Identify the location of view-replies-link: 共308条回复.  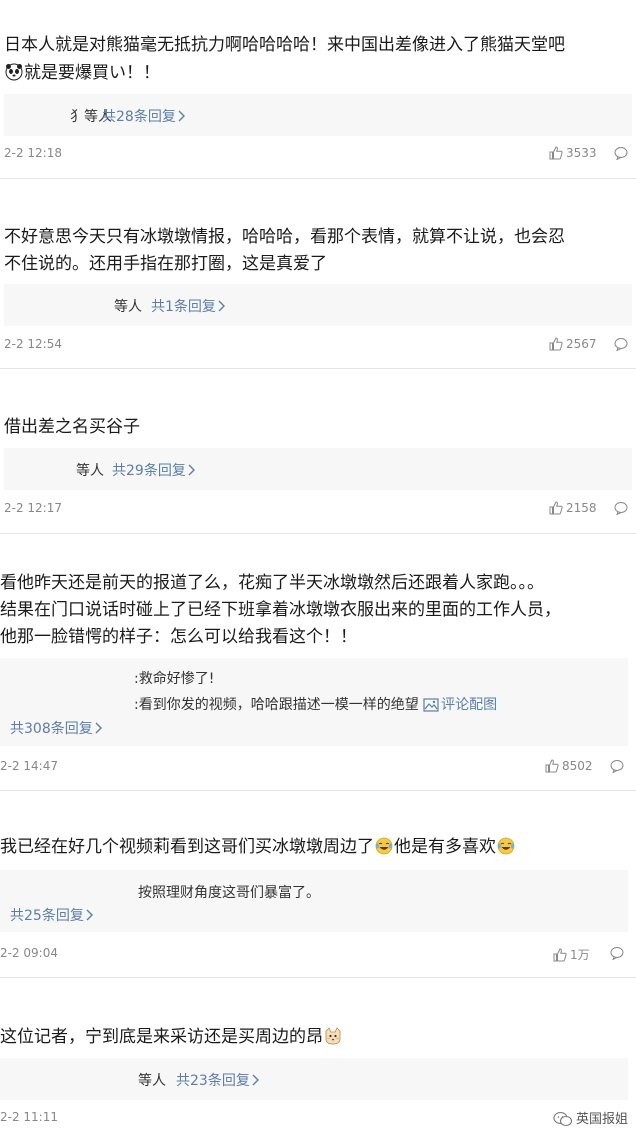
(56, 728).